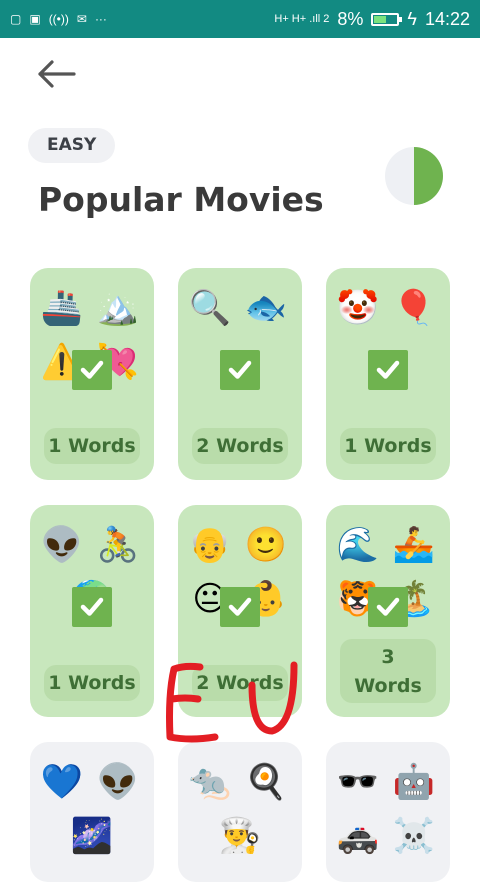  Describe the element at coordinates (358, 308) in the screenshot. I see `emoji-clue: 🤡` at that location.